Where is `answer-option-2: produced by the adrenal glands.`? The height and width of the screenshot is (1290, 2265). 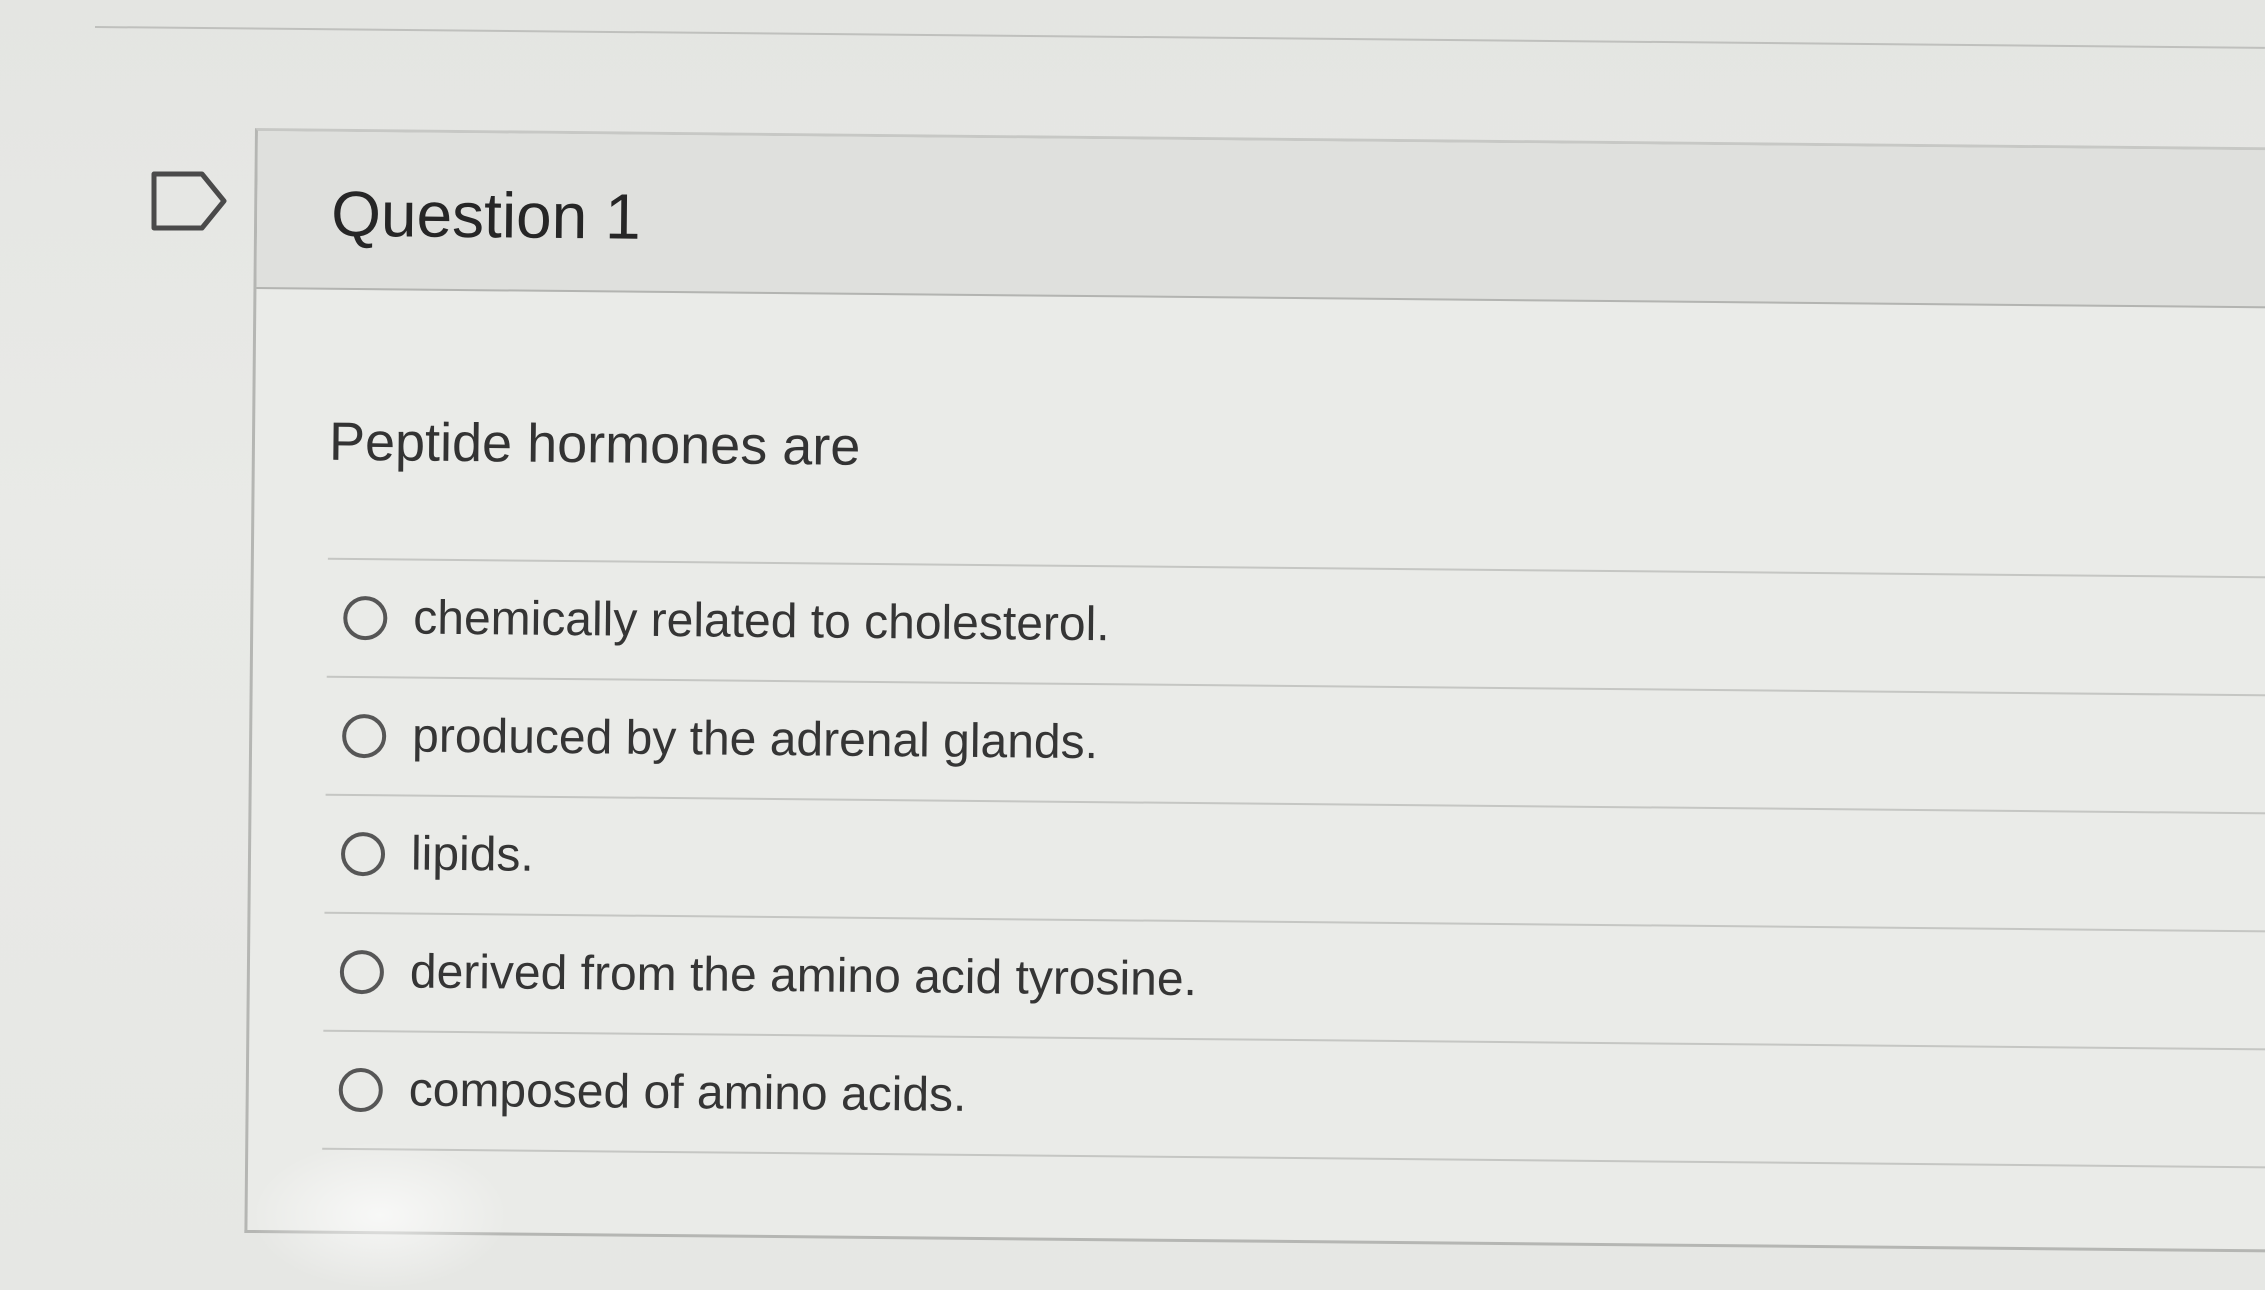
answer-option-2: produced by the adrenal glands. is located at coordinates (1295, 746).